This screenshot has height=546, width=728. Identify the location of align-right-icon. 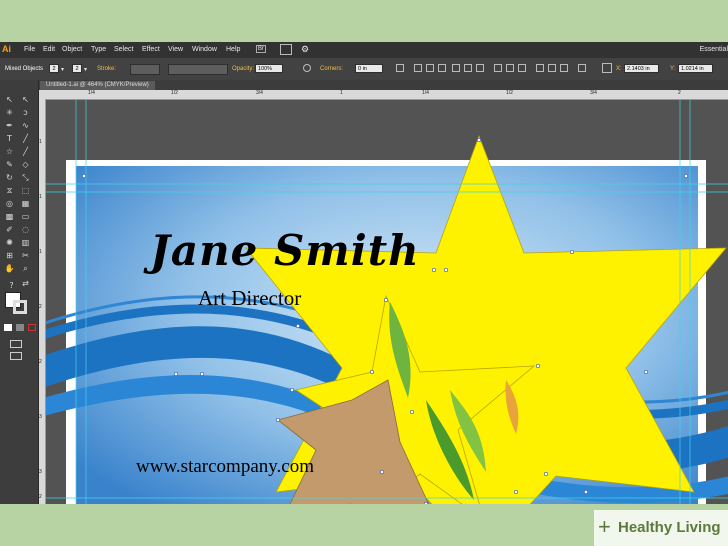
(442, 68).